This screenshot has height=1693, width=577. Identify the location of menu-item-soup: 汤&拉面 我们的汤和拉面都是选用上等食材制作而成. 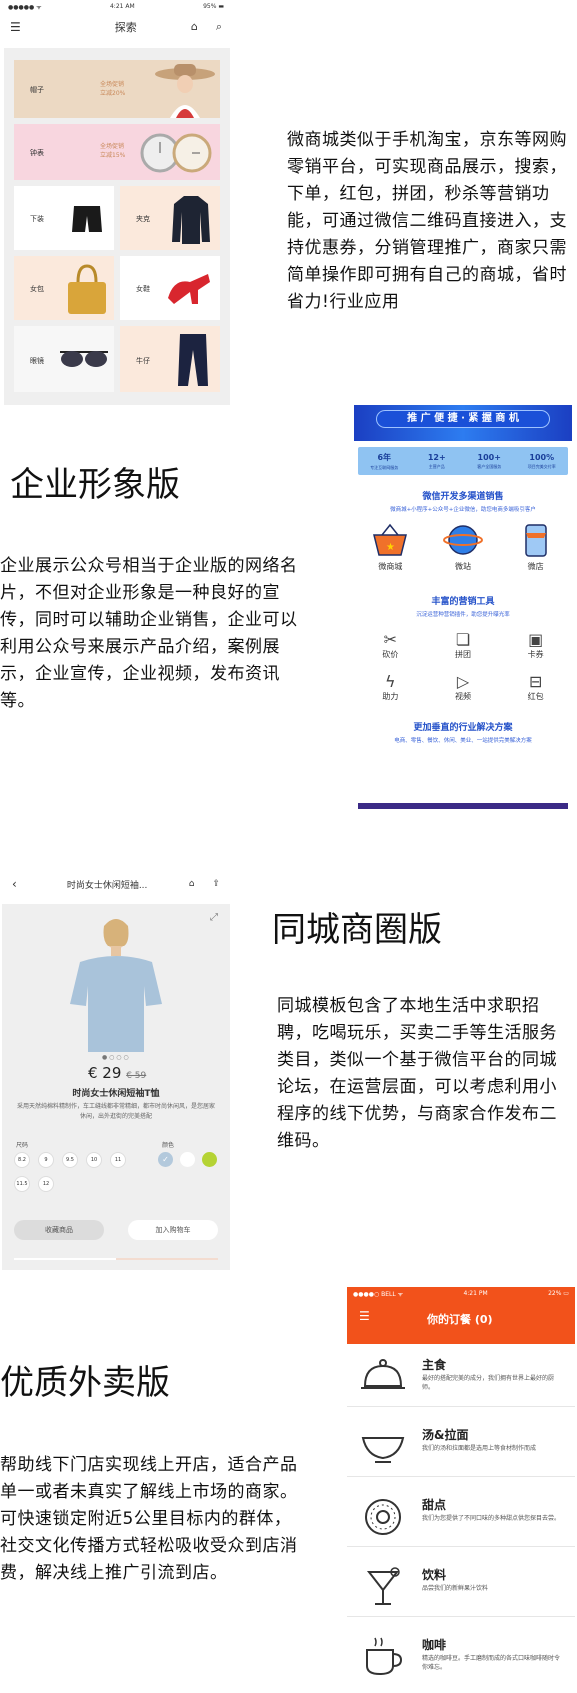
(461, 1445).